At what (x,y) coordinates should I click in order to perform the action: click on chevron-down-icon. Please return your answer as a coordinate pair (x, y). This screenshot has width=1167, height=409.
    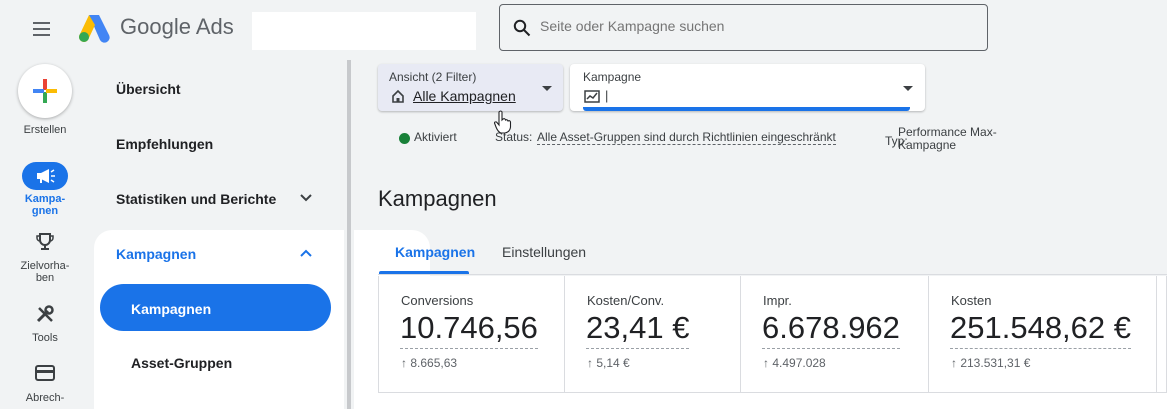
    Looking at the image, I should click on (306, 198).